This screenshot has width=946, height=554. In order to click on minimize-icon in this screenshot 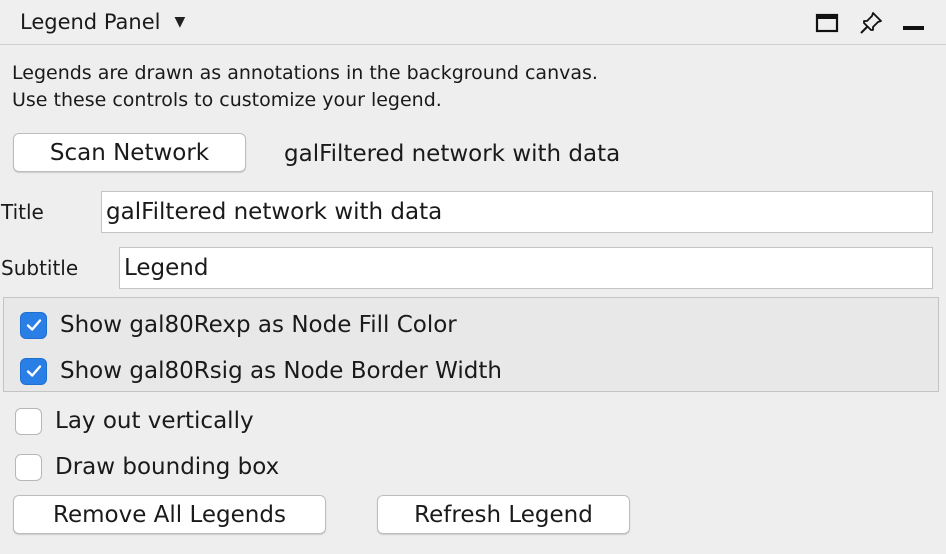, I will do `click(913, 23)`.